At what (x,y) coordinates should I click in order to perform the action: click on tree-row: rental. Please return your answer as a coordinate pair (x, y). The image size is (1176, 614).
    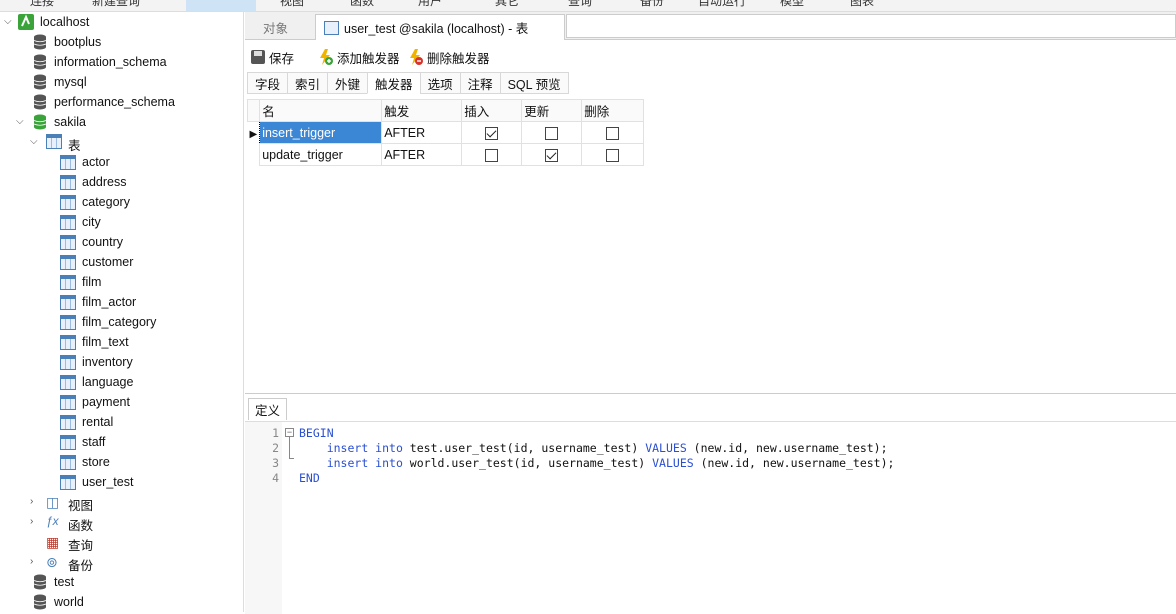
    Looking at the image, I should click on (121, 422).